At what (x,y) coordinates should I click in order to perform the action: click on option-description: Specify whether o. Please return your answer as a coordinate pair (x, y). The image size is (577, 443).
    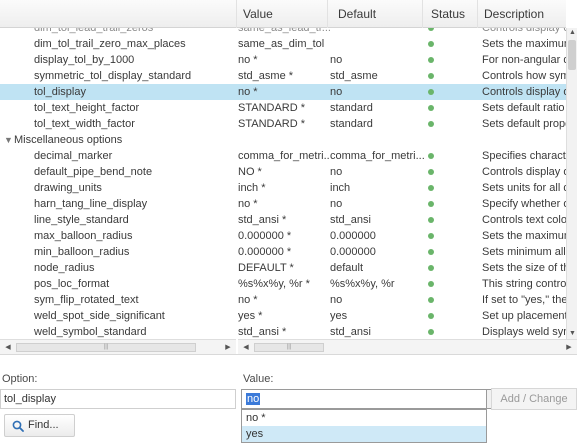
    Looking at the image, I should click on (524, 204).